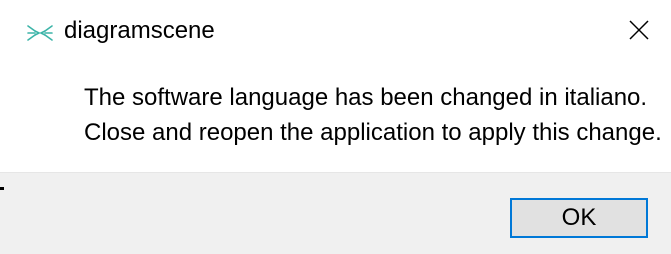 This screenshot has height=254, width=671. What do you see at coordinates (40, 33) in the screenshot?
I see `diagramscene-app-icon` at bounding box center [40, 33].